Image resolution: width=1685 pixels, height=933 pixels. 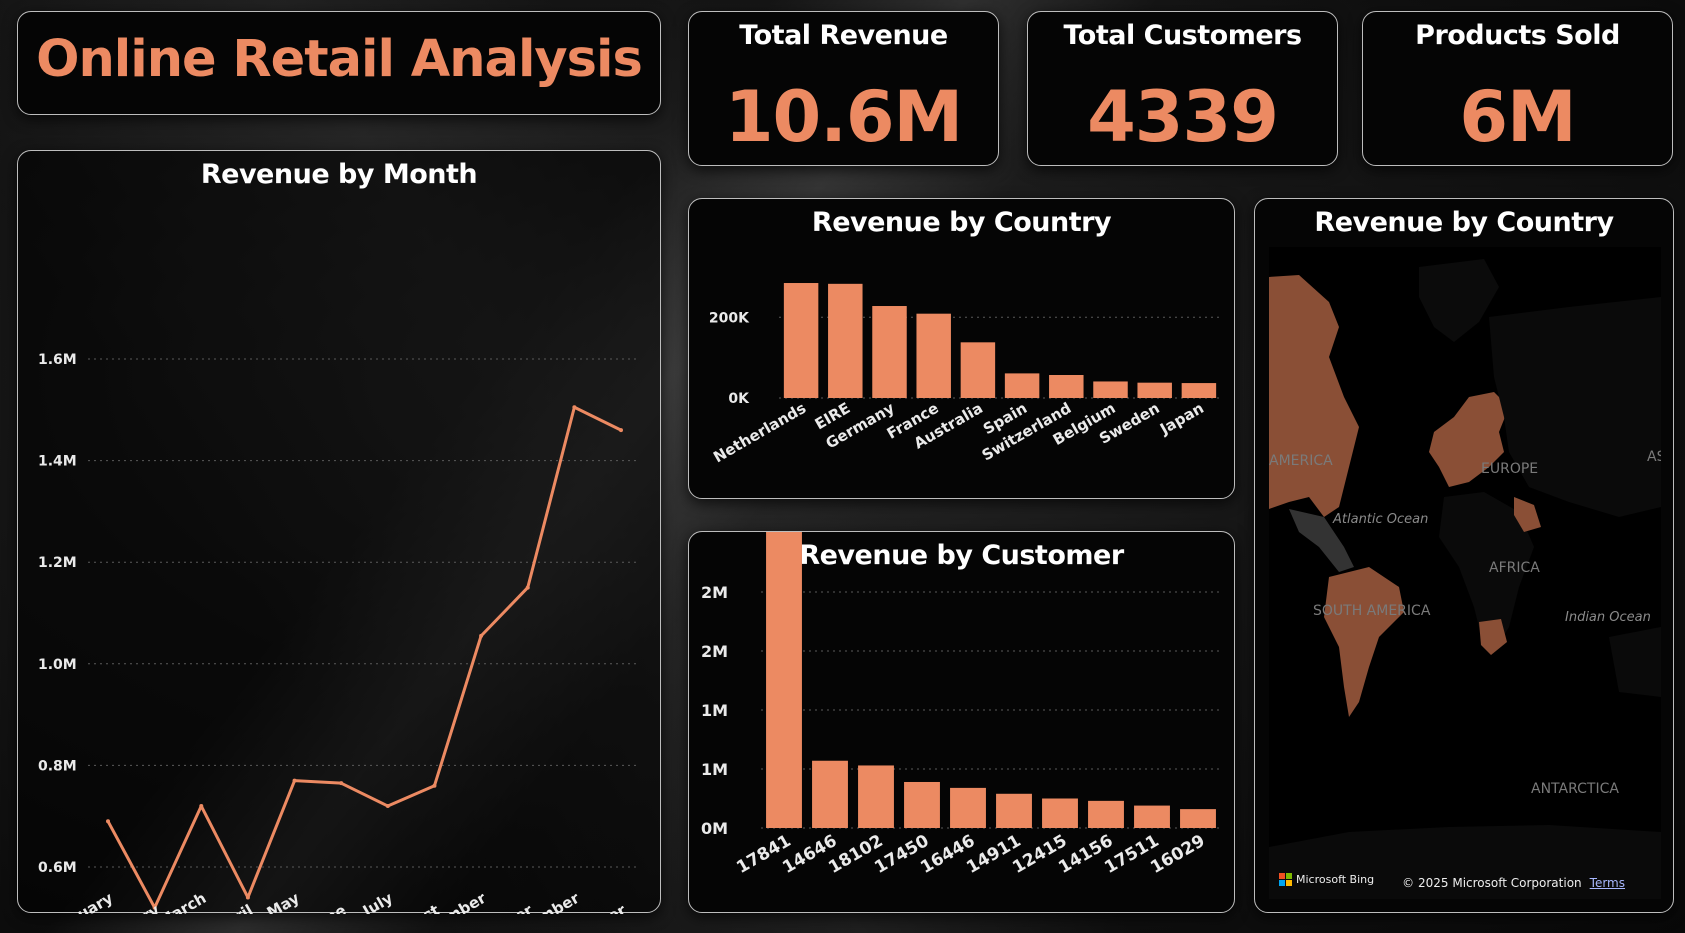 What do you see at coordinates (1181, 419) in the screenshot?
I see `x-tick-label: Japan` at bounding box center [1181, 419].